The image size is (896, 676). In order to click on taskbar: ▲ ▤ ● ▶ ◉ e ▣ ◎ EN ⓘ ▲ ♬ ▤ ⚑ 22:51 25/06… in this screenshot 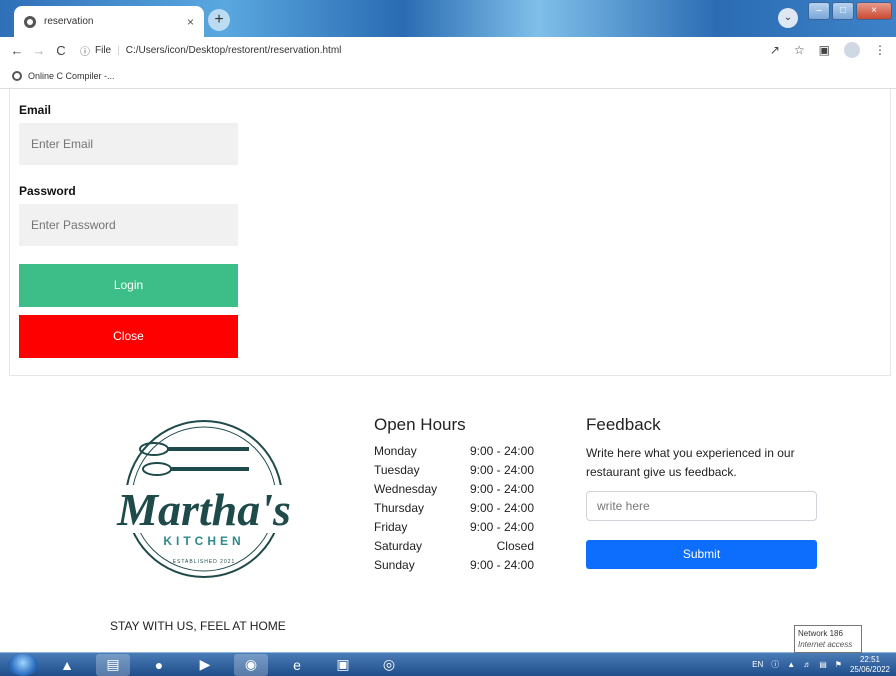, I will do `click(448, 664)`.